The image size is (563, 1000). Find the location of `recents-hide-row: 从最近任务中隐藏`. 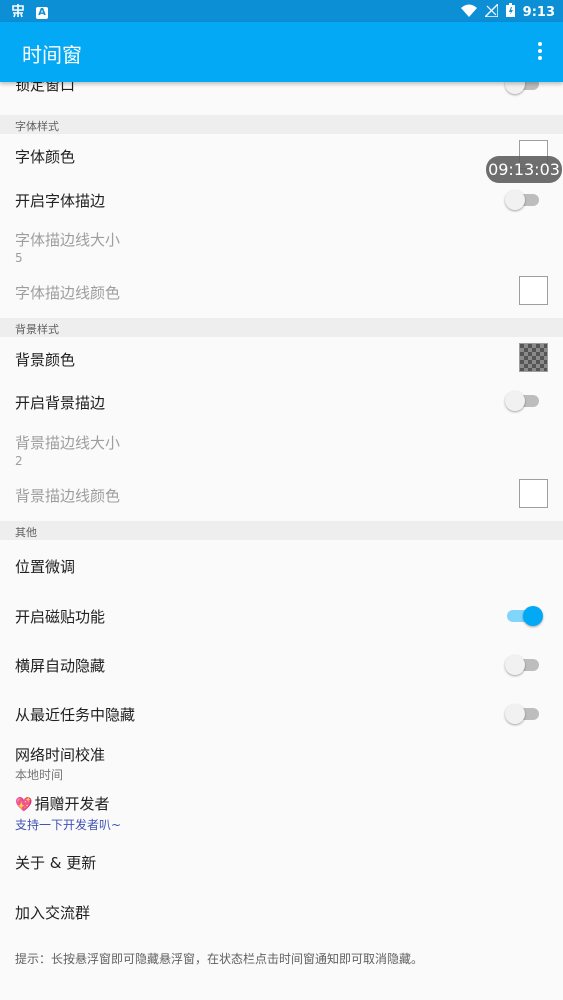

recents-hide-row: 从最近任务中隐藏 is located at coordinates (281, 715).